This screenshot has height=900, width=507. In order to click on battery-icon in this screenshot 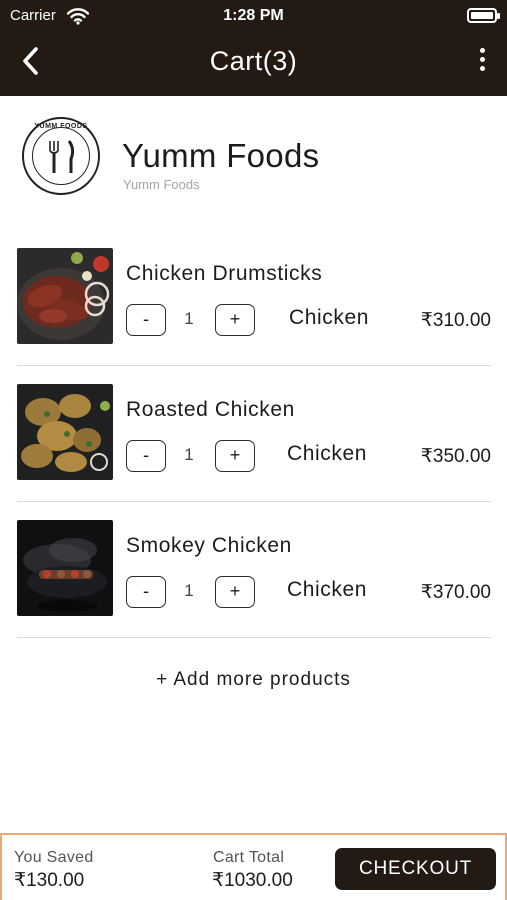, I will do `click(483, 15)`.